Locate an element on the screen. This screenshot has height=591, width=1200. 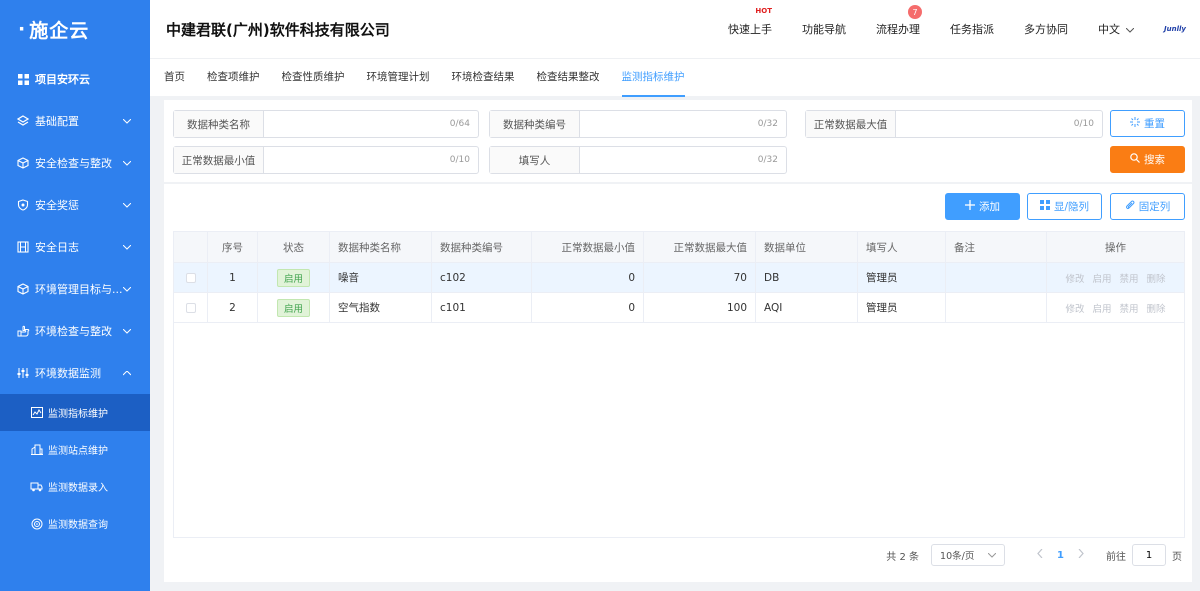
goto-page-input is located at coordinates (1149, 555).